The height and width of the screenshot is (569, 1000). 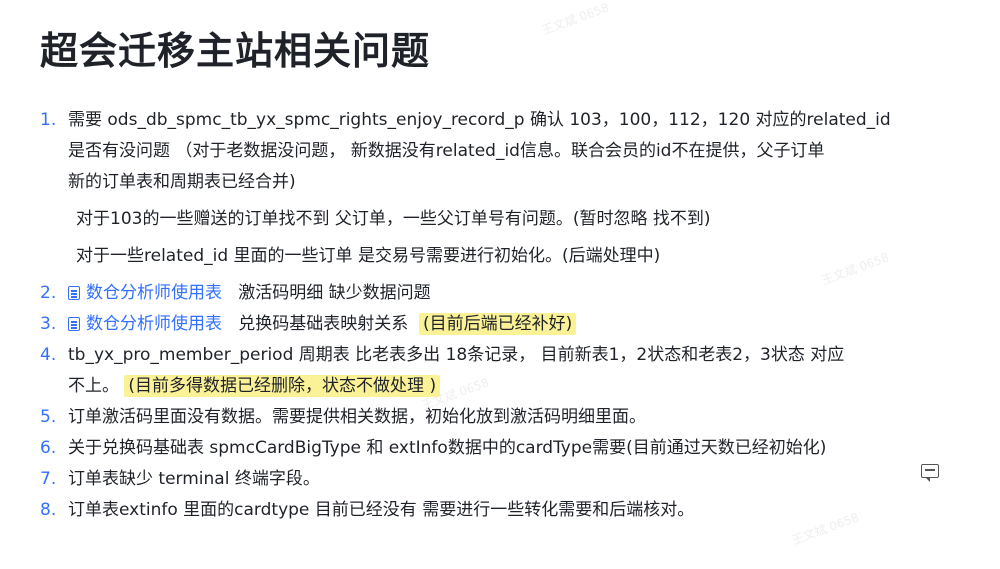 I want to click on list-number: 1., so click(x=48, y=120).